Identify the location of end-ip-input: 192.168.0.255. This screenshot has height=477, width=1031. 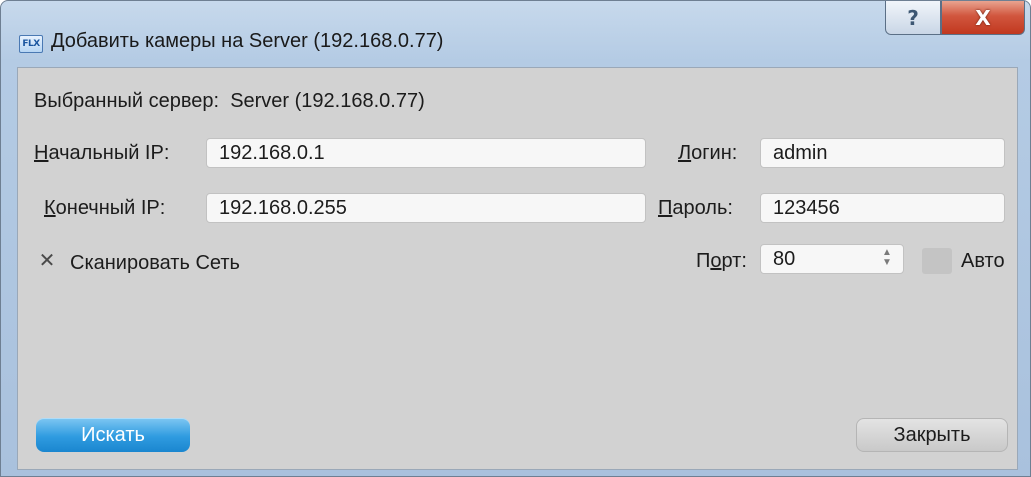
(426, 208).